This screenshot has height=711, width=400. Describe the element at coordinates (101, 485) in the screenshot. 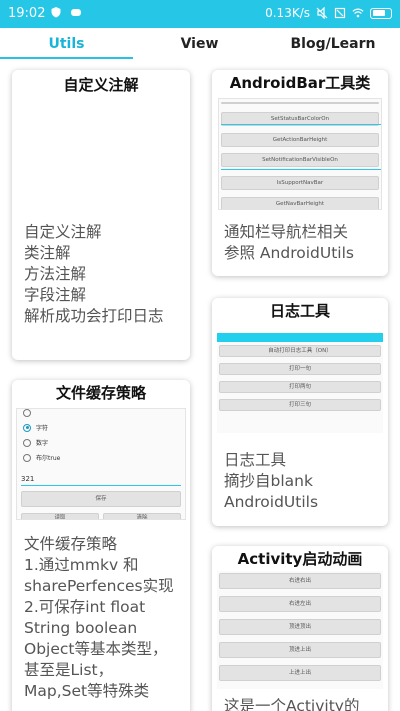

I see `preview-input-underline` at that location.